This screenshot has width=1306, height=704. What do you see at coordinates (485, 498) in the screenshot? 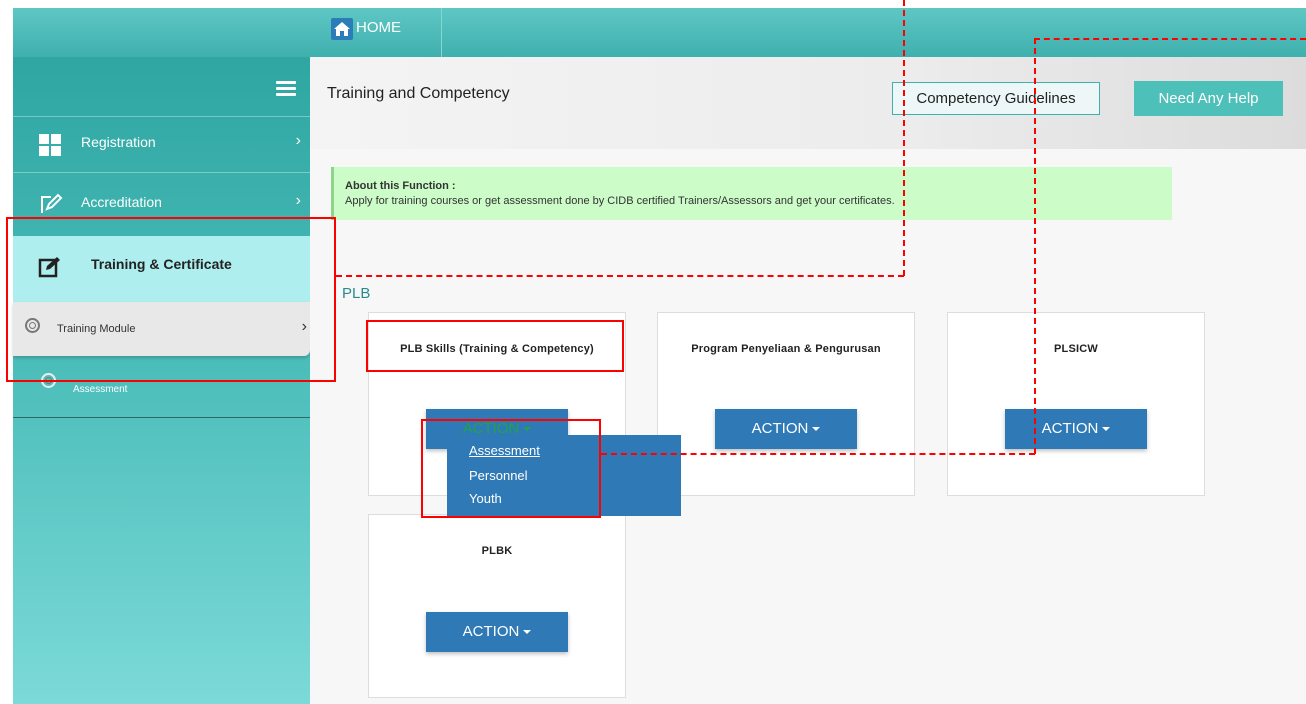
I see `dropdown-option-youth: Youth` at bounding box center [485, 498].